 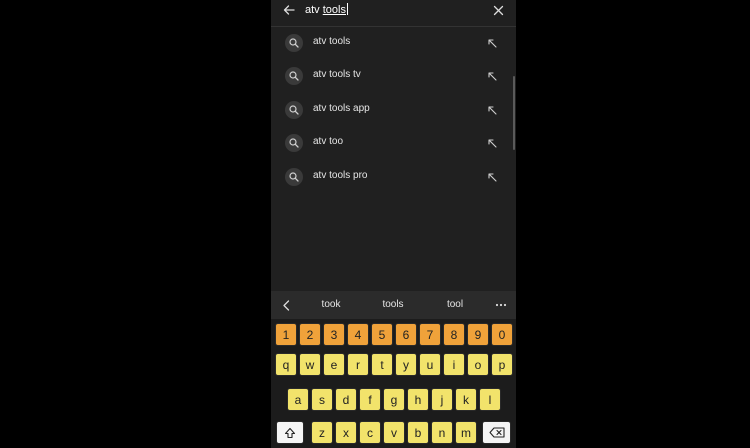 I want to click on key-x: x, so click(x=346, y=432).